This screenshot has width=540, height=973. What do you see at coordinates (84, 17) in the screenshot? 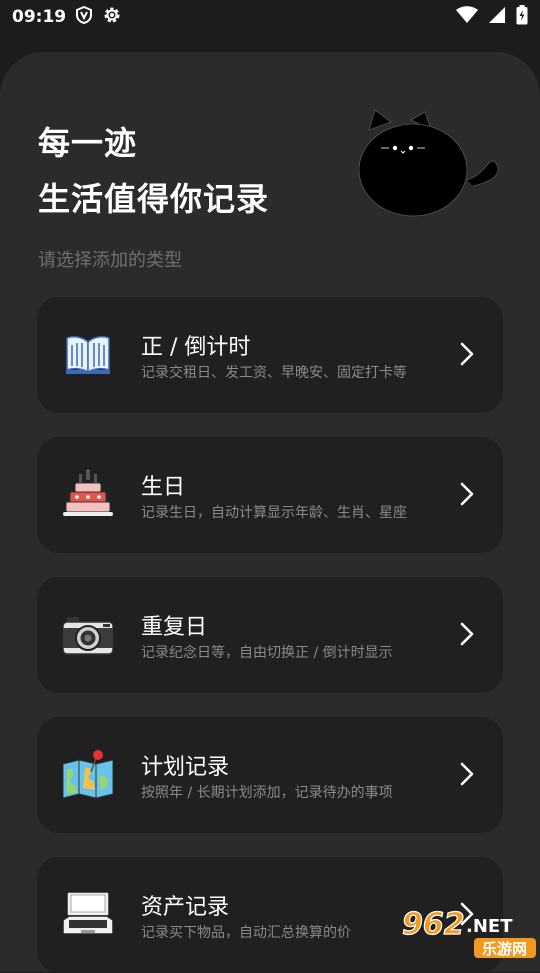
I see `vpn-shield-icon` at bounding box center [84, 17].